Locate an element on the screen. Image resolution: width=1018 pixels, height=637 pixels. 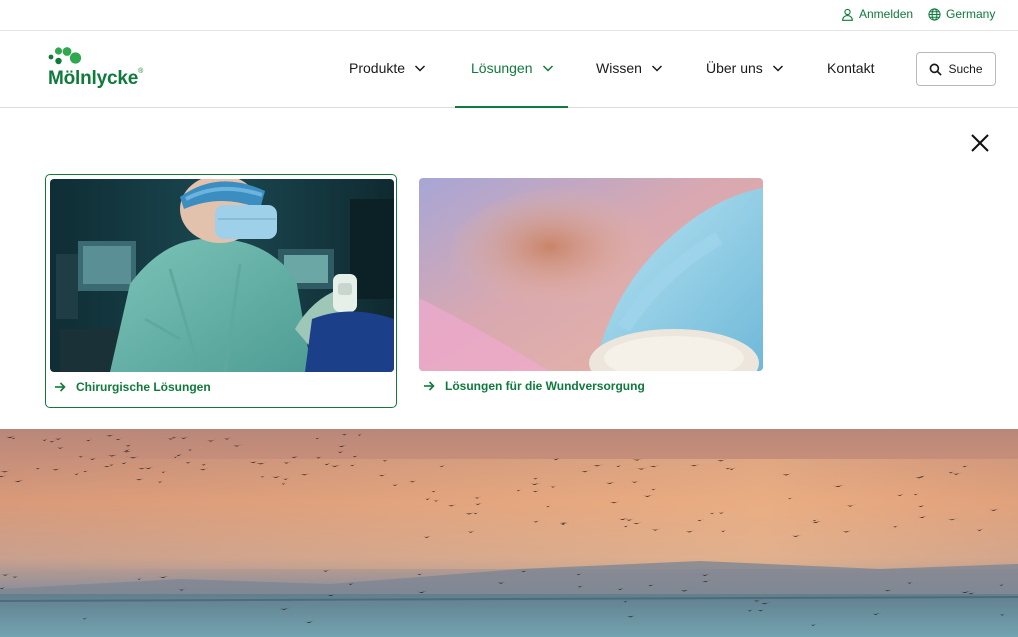
gloved-hand-wound-care-photo is located at coordinates (591, 274).